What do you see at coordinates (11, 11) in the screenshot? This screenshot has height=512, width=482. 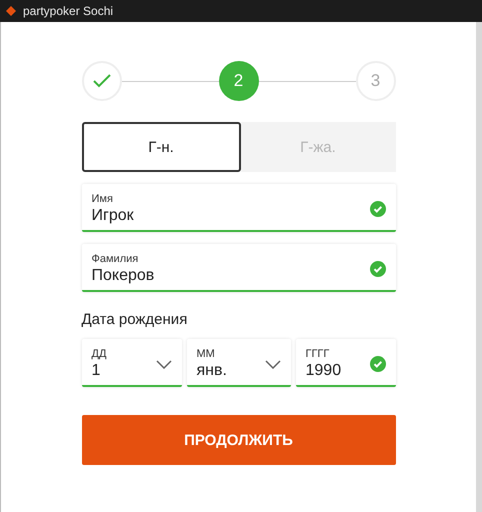 I see `diamond-logo-icon` at bounding box center [11, 11].